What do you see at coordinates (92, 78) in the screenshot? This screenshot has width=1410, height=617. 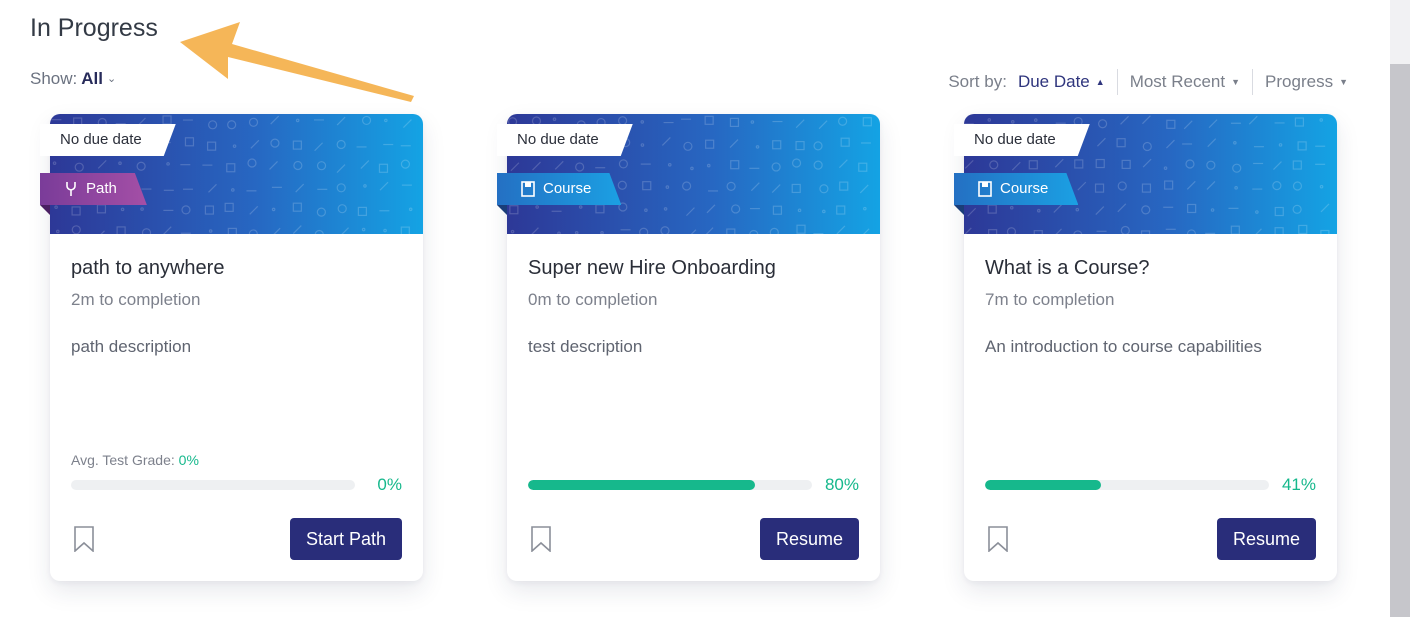 I see `show-value: All` at bounding box center [92, 78].